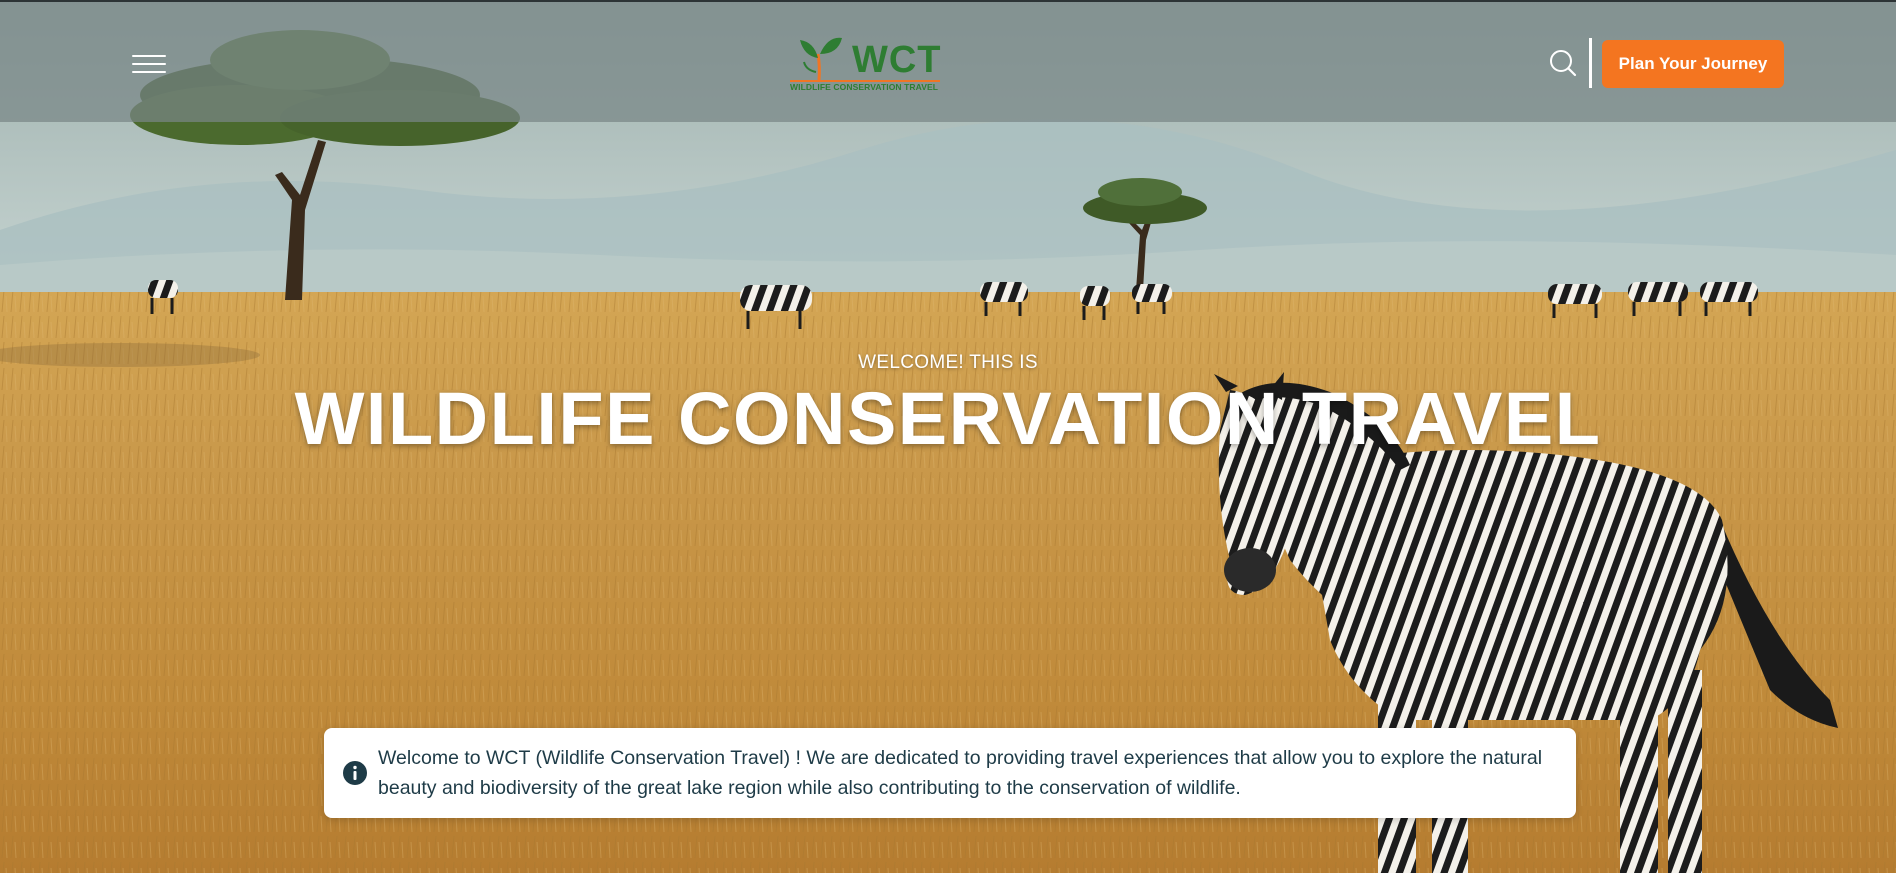 Image resolution: width=1896 pixels, height=873 pixels. I want to click on plan-your-journey-button: Plan Your Journey, so click(1693, 64).